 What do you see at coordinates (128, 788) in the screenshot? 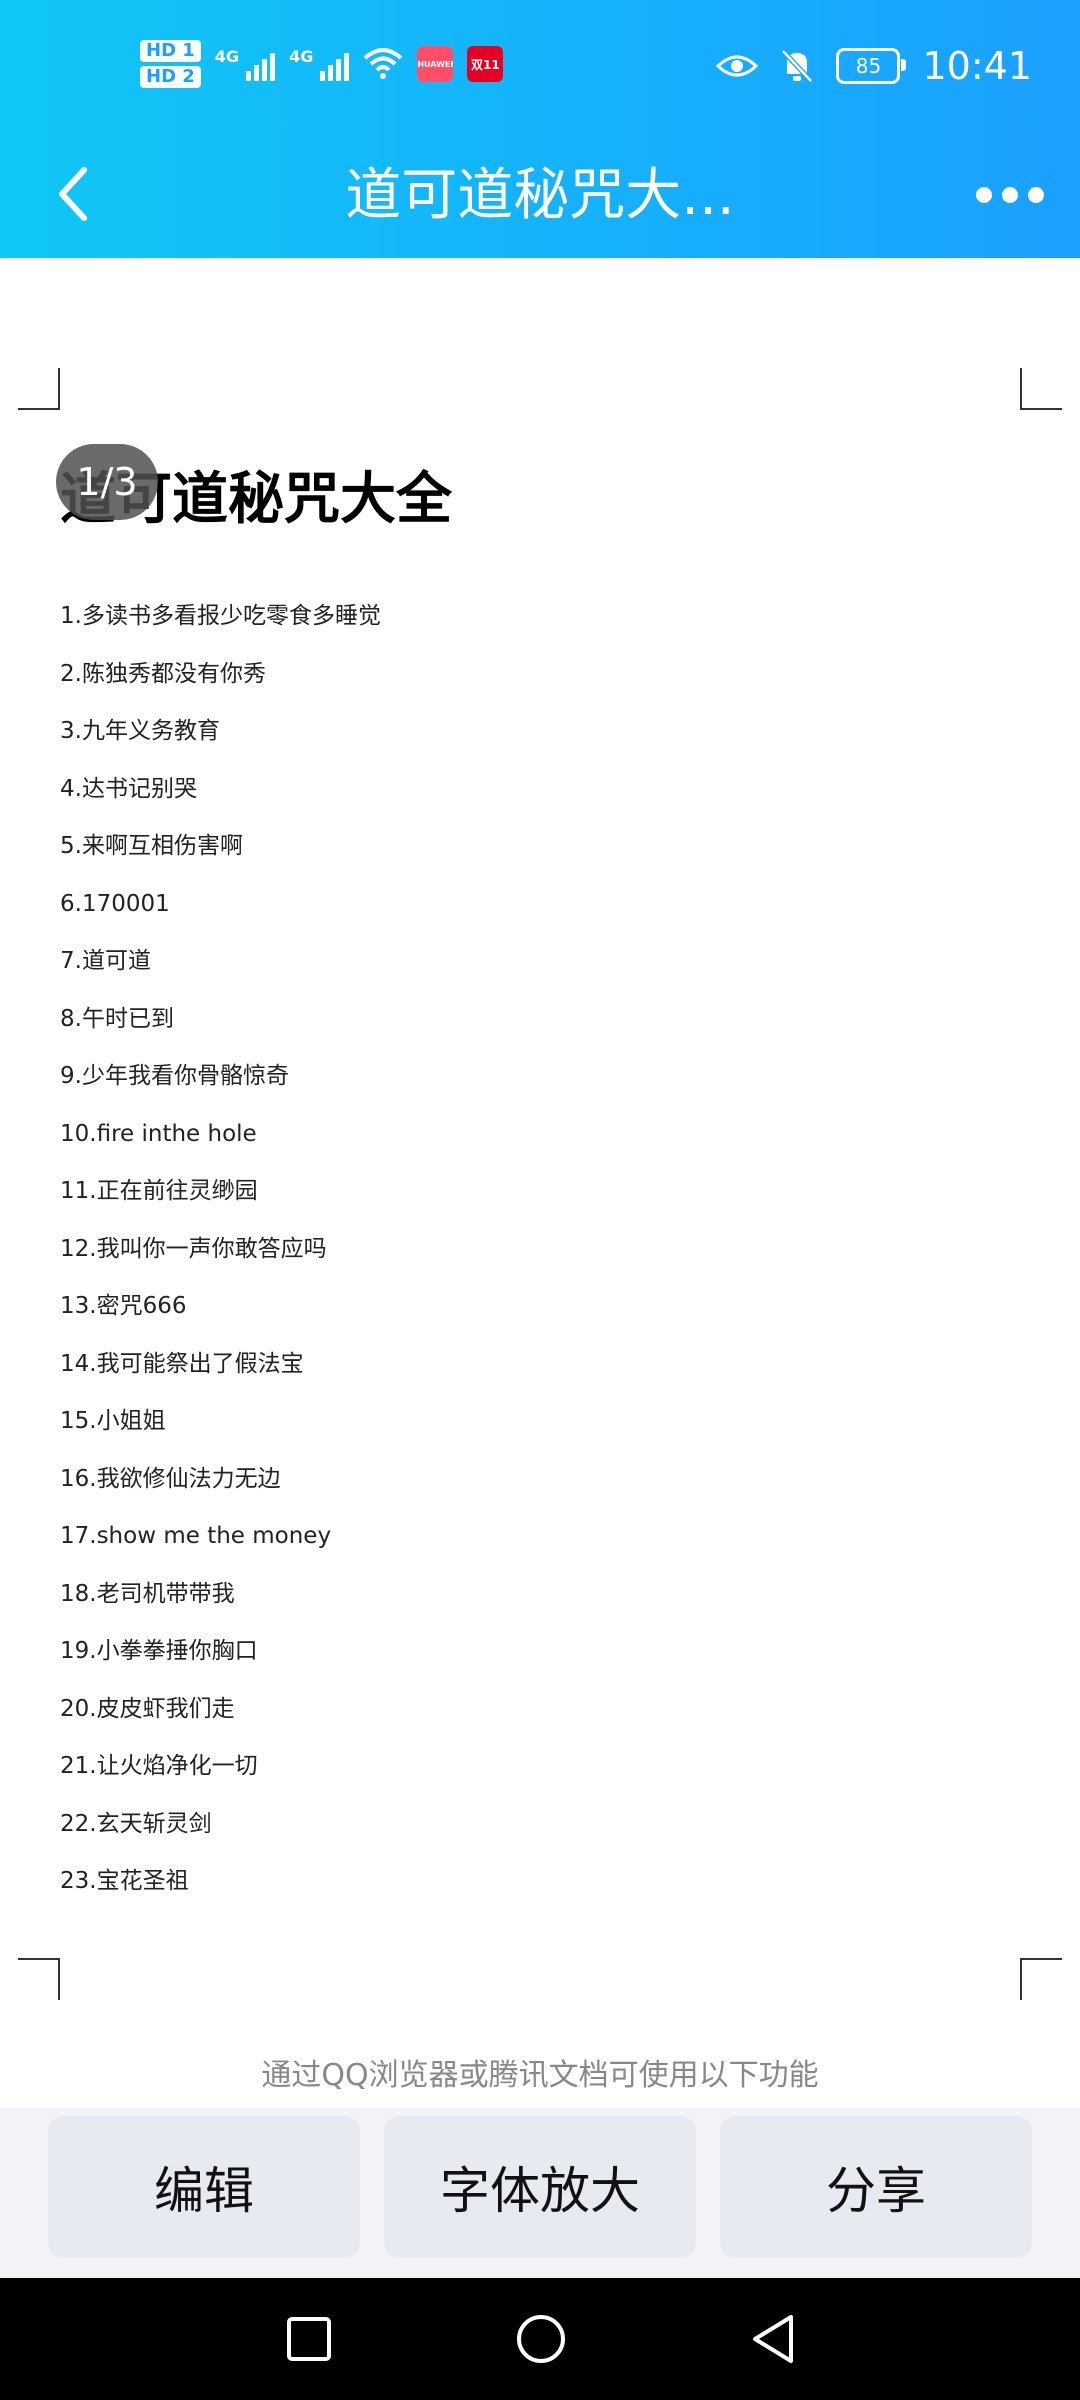
I see `list-item: 4.达书记别哭` at bounding box center [128, 788].